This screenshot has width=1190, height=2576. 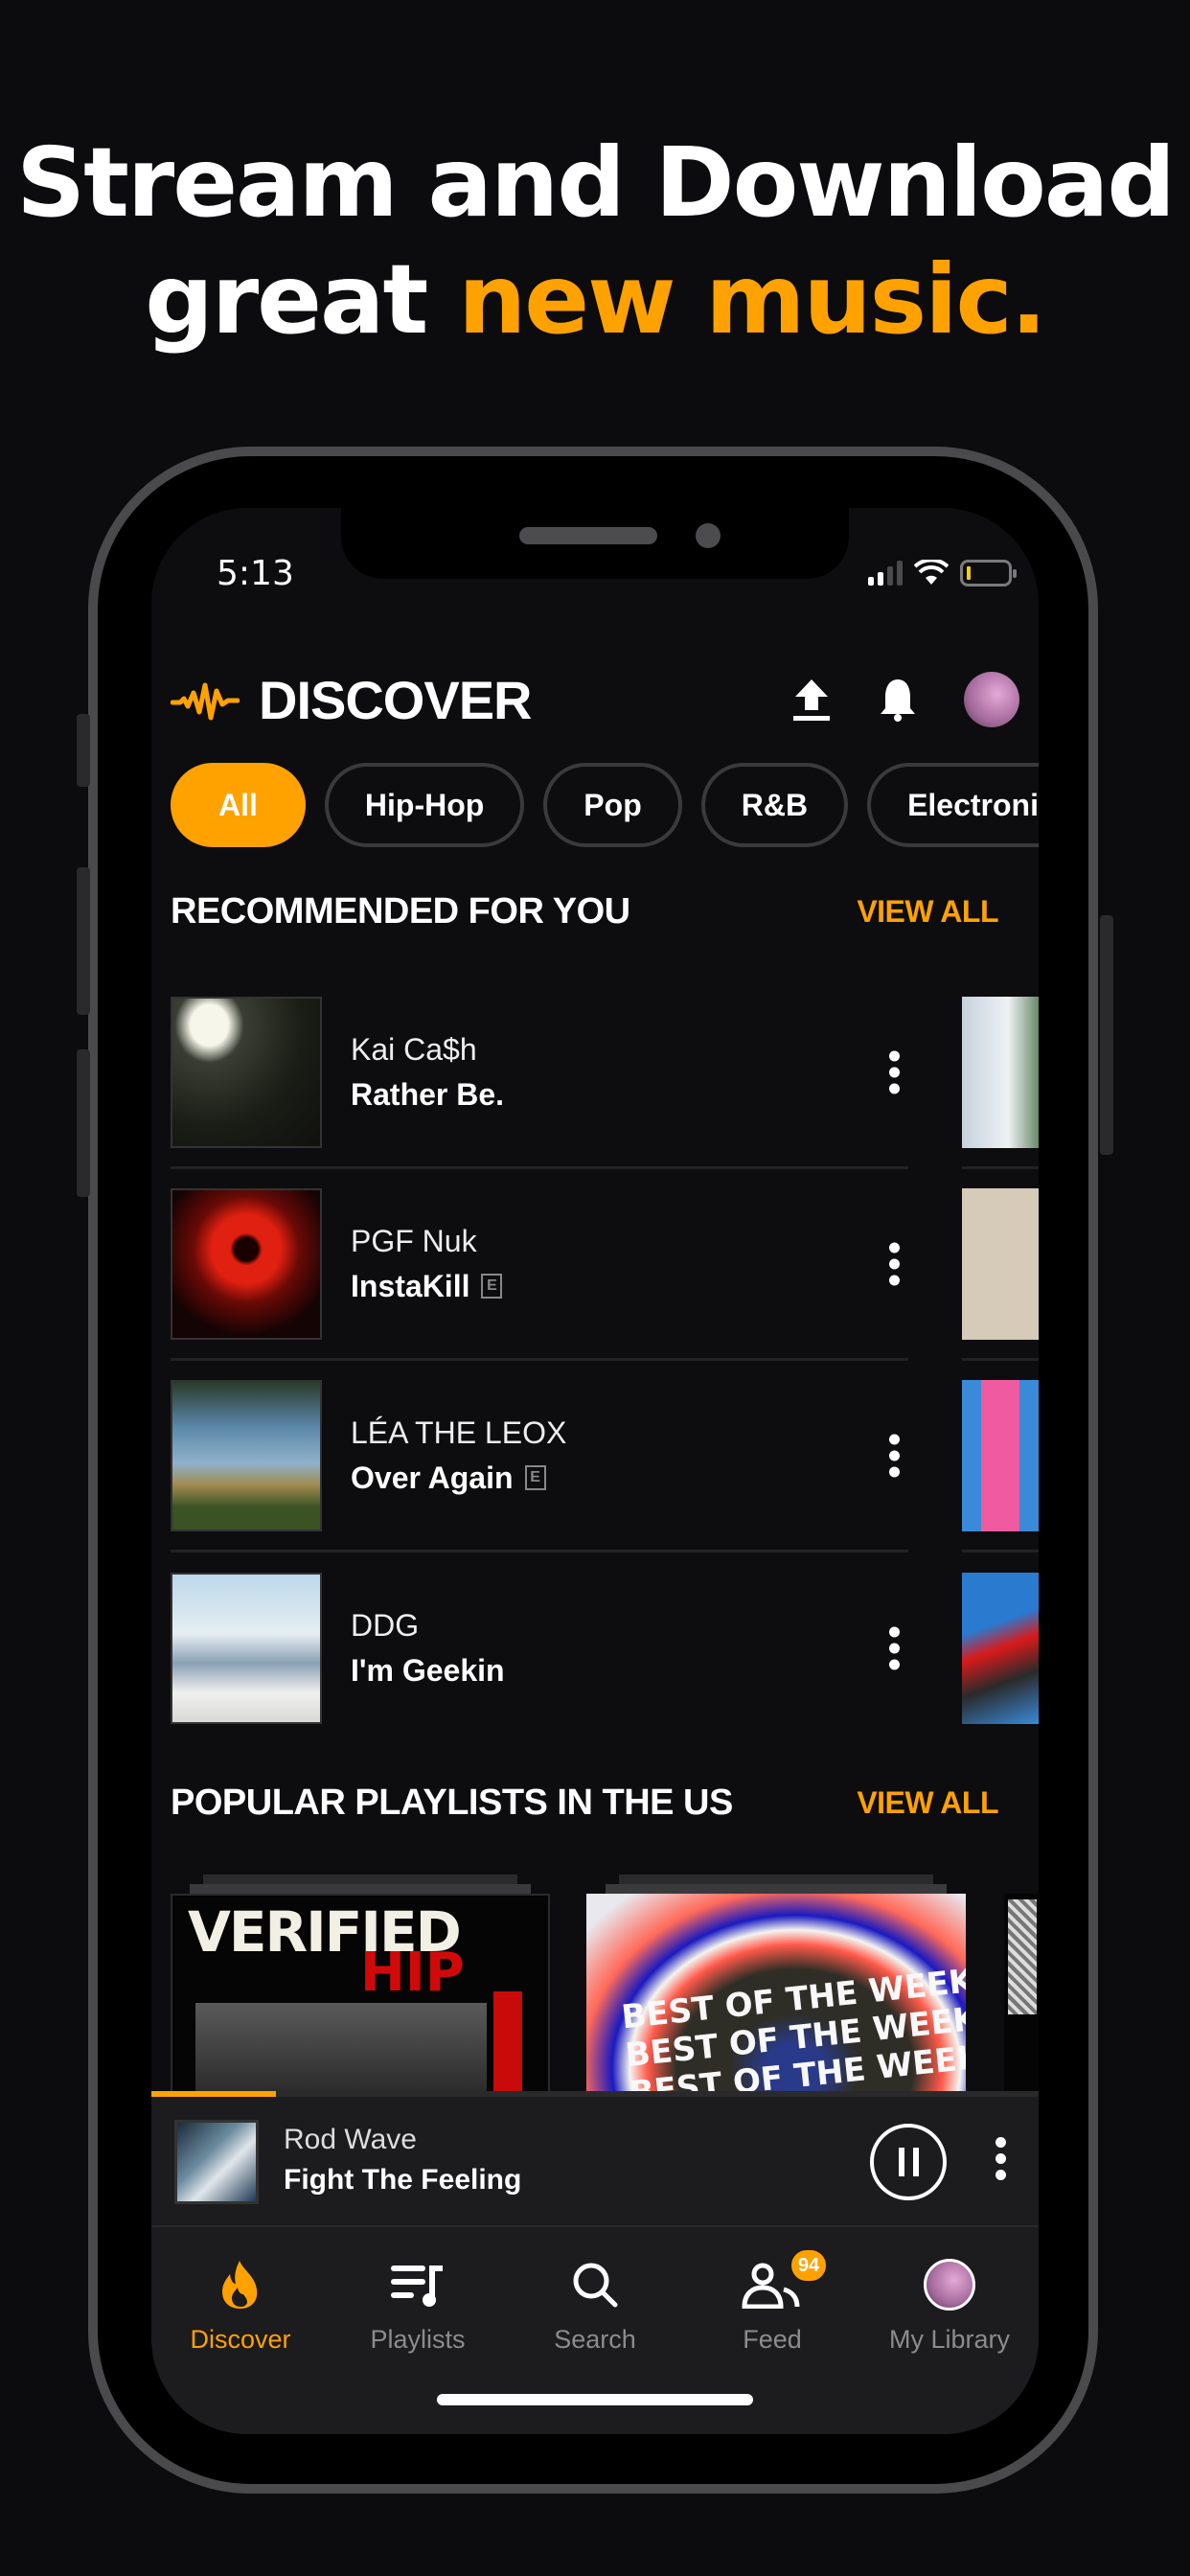 I want to click on tab-feed: 94 Feed, so click(x=772, y=2301).